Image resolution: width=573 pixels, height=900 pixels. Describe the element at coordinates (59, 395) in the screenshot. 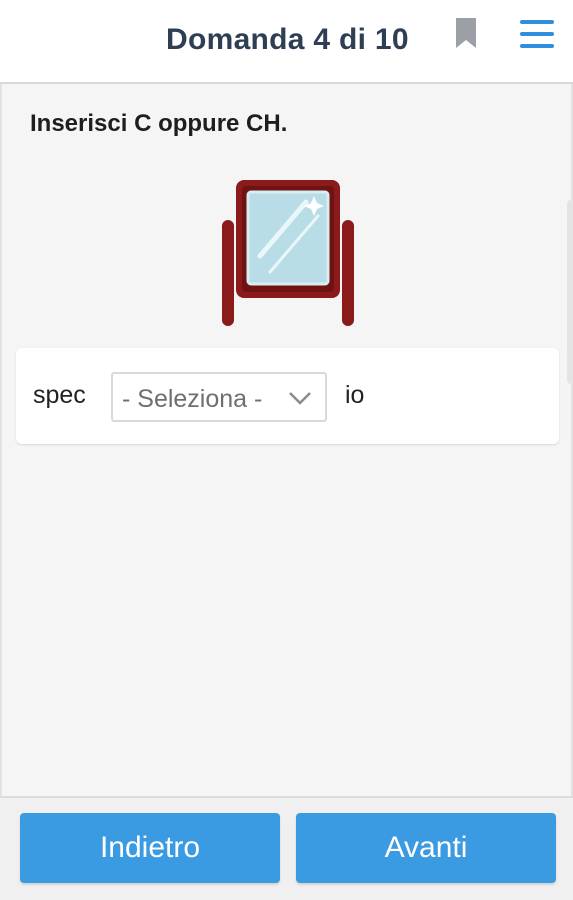

I see `word-prefix: spec` at that location.